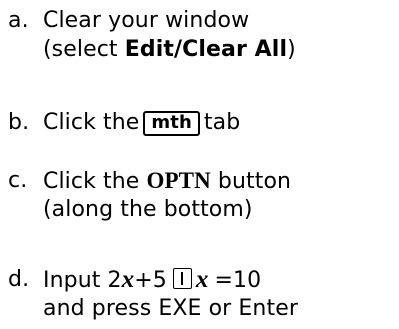  I want to click on vertical-bar-key-icon, so click(182, 278).